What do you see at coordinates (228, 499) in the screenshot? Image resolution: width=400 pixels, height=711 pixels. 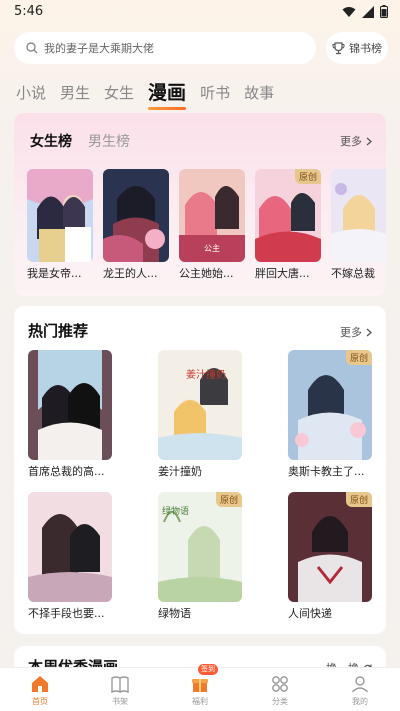 I see `hot-badge-5: 原创` at bounding box center [228, 499].